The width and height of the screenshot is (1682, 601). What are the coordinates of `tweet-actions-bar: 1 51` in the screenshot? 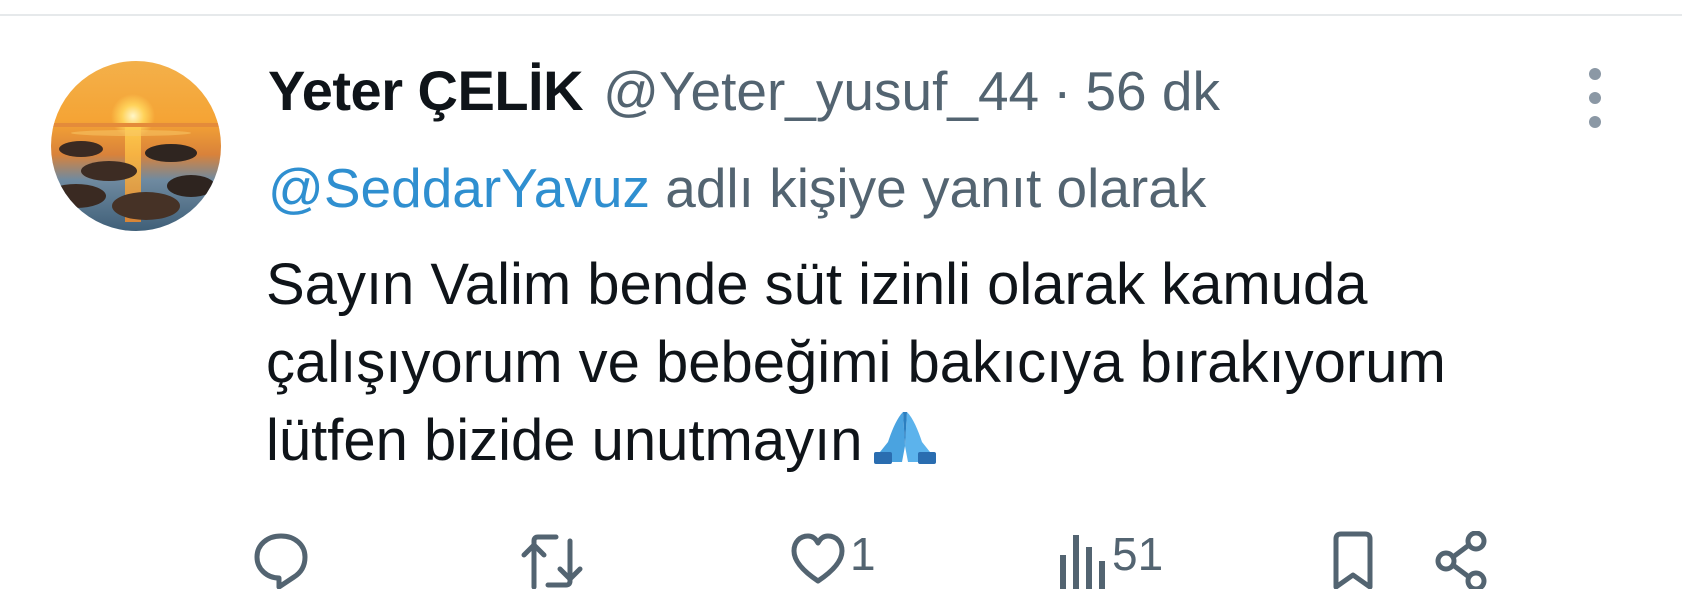 It's located at (841, 566).